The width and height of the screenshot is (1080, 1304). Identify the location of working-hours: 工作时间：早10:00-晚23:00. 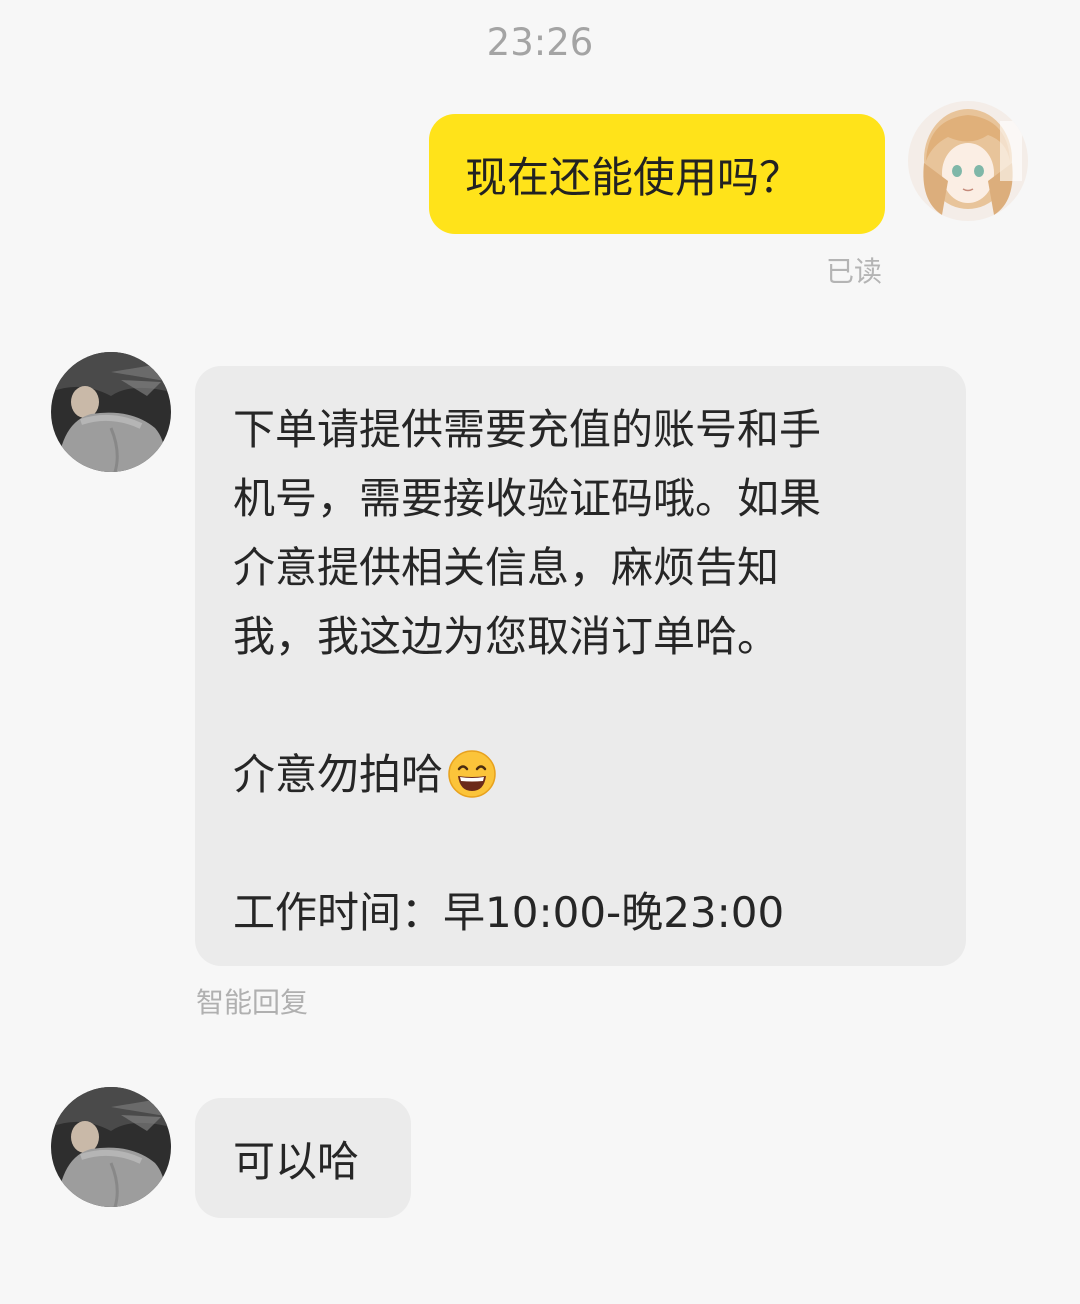
(509, 912).